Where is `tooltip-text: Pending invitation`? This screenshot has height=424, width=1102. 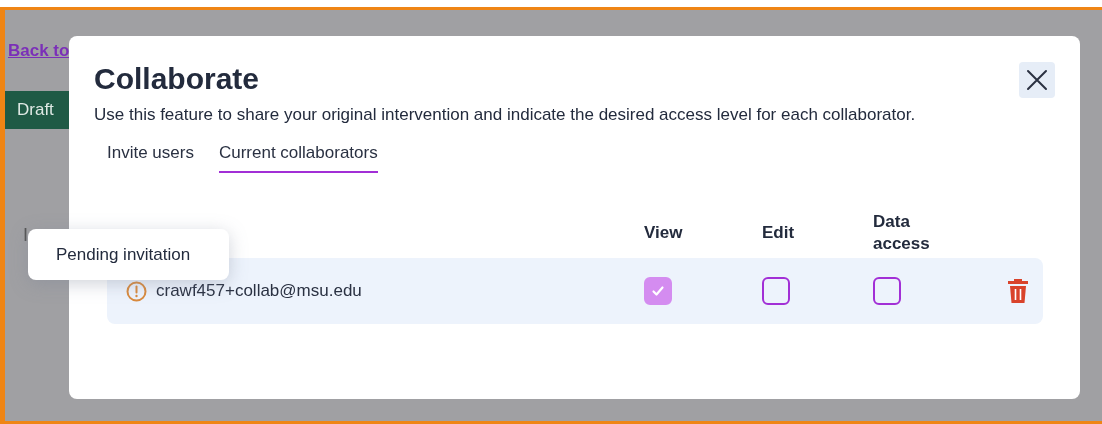
tooltip-text: Pending invitation is located at coordinates (123, 254).